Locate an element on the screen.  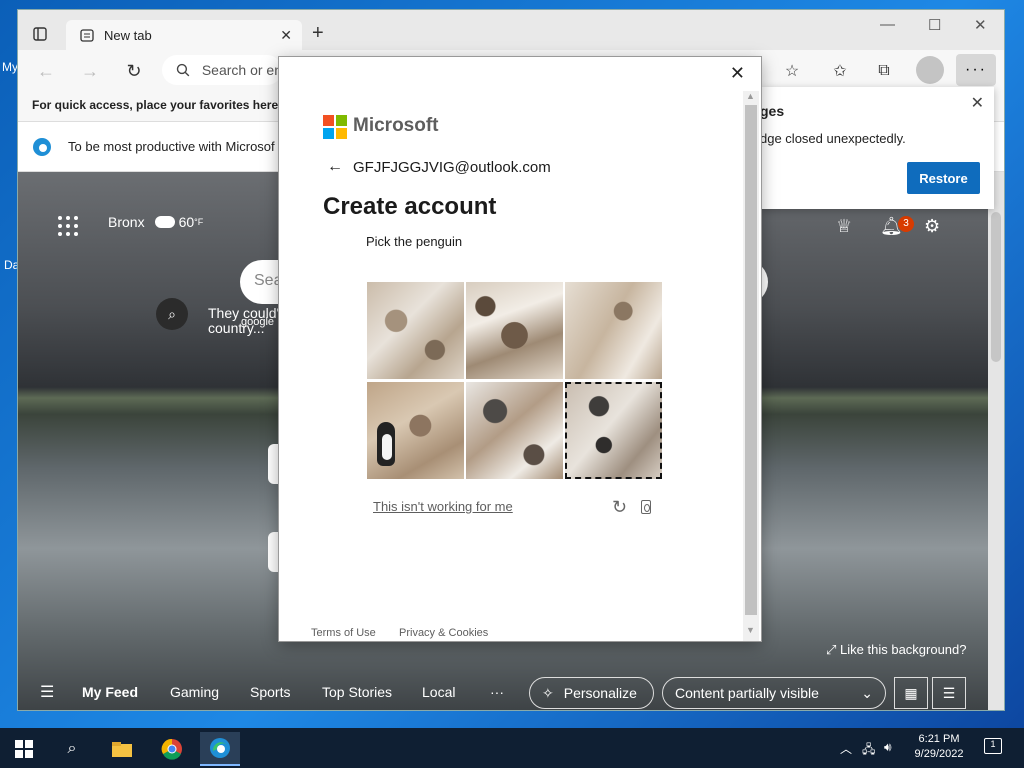
rewards-icon: ♕ is located at coordinates (844, 226).